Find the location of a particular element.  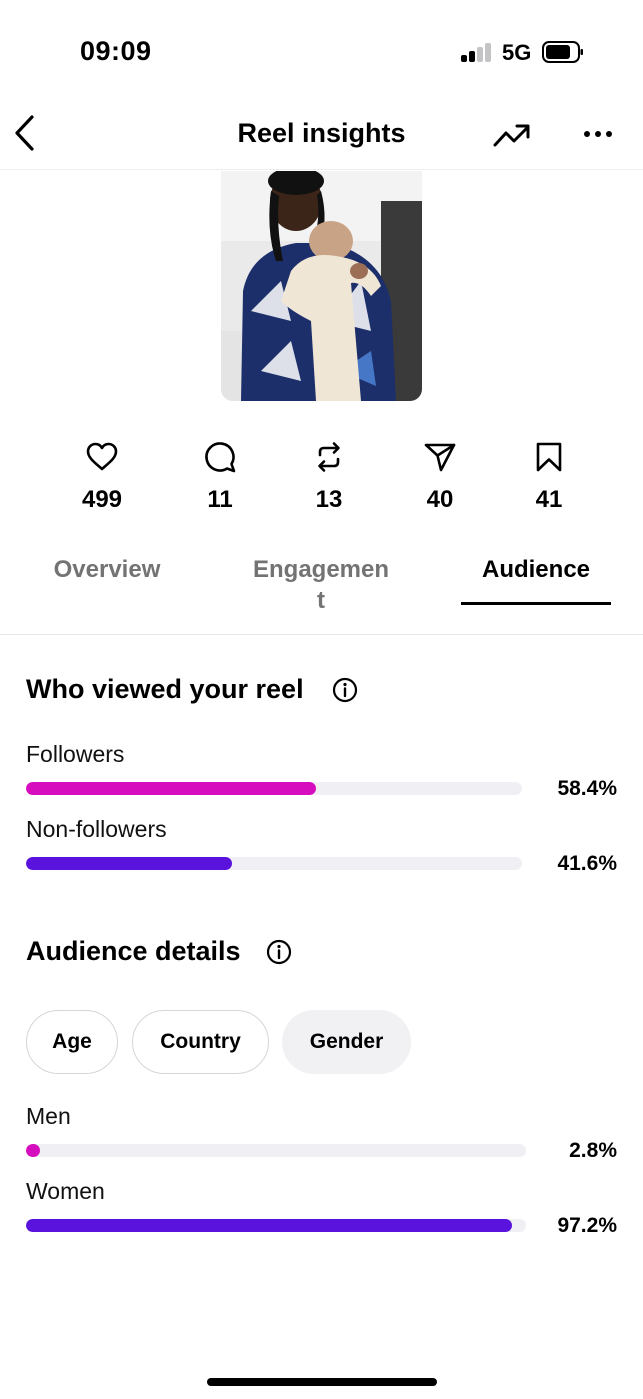

followers-bar is located at coordinates (274, 788).